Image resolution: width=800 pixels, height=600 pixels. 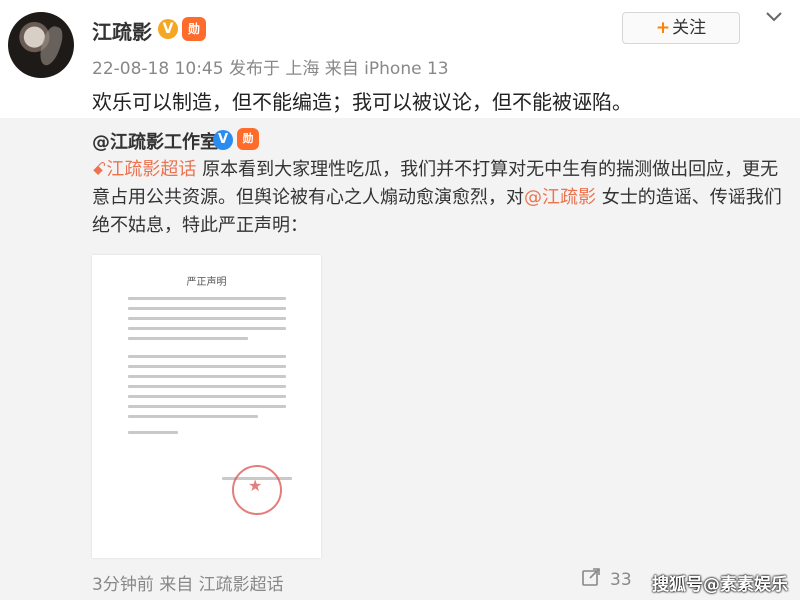 I want to click on mention-link: @江疏影, so click(x=560, y=197).